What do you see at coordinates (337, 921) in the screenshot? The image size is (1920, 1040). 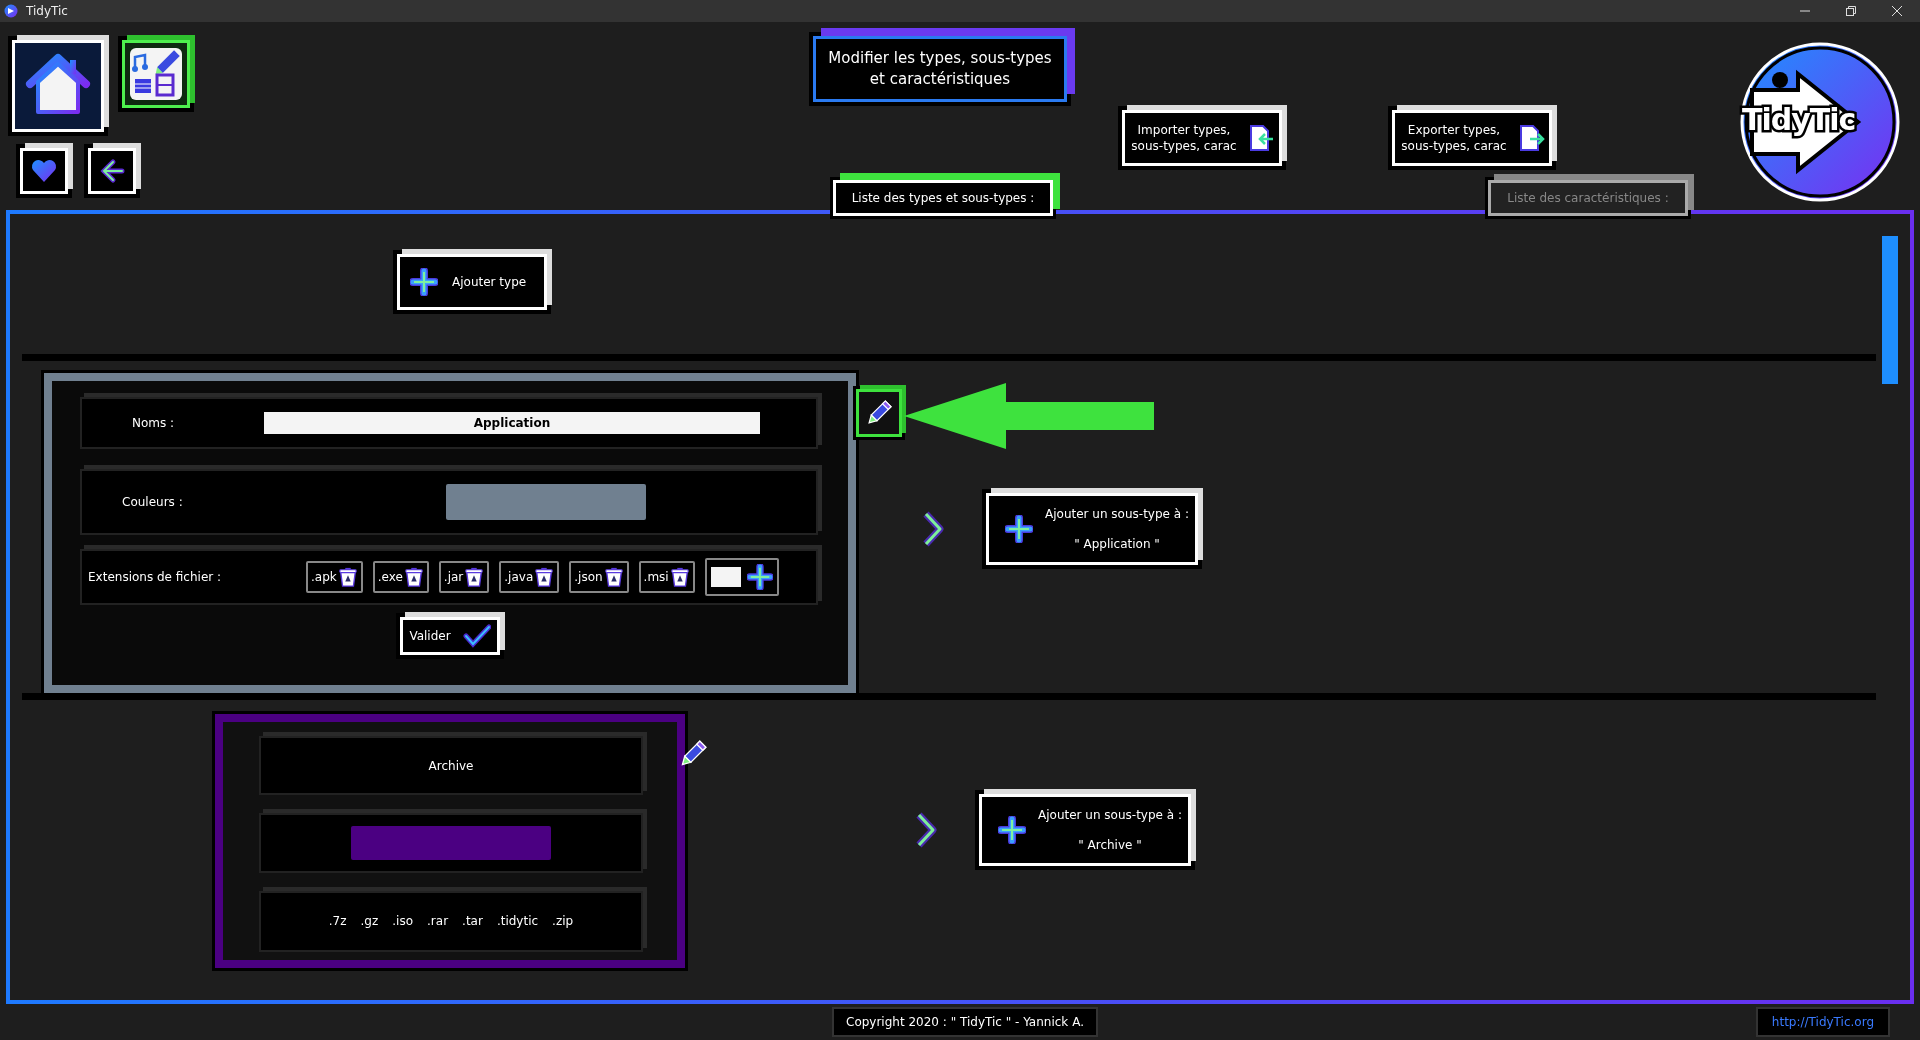 I see `extension-label: .7z` at bounding box center [337, 921].